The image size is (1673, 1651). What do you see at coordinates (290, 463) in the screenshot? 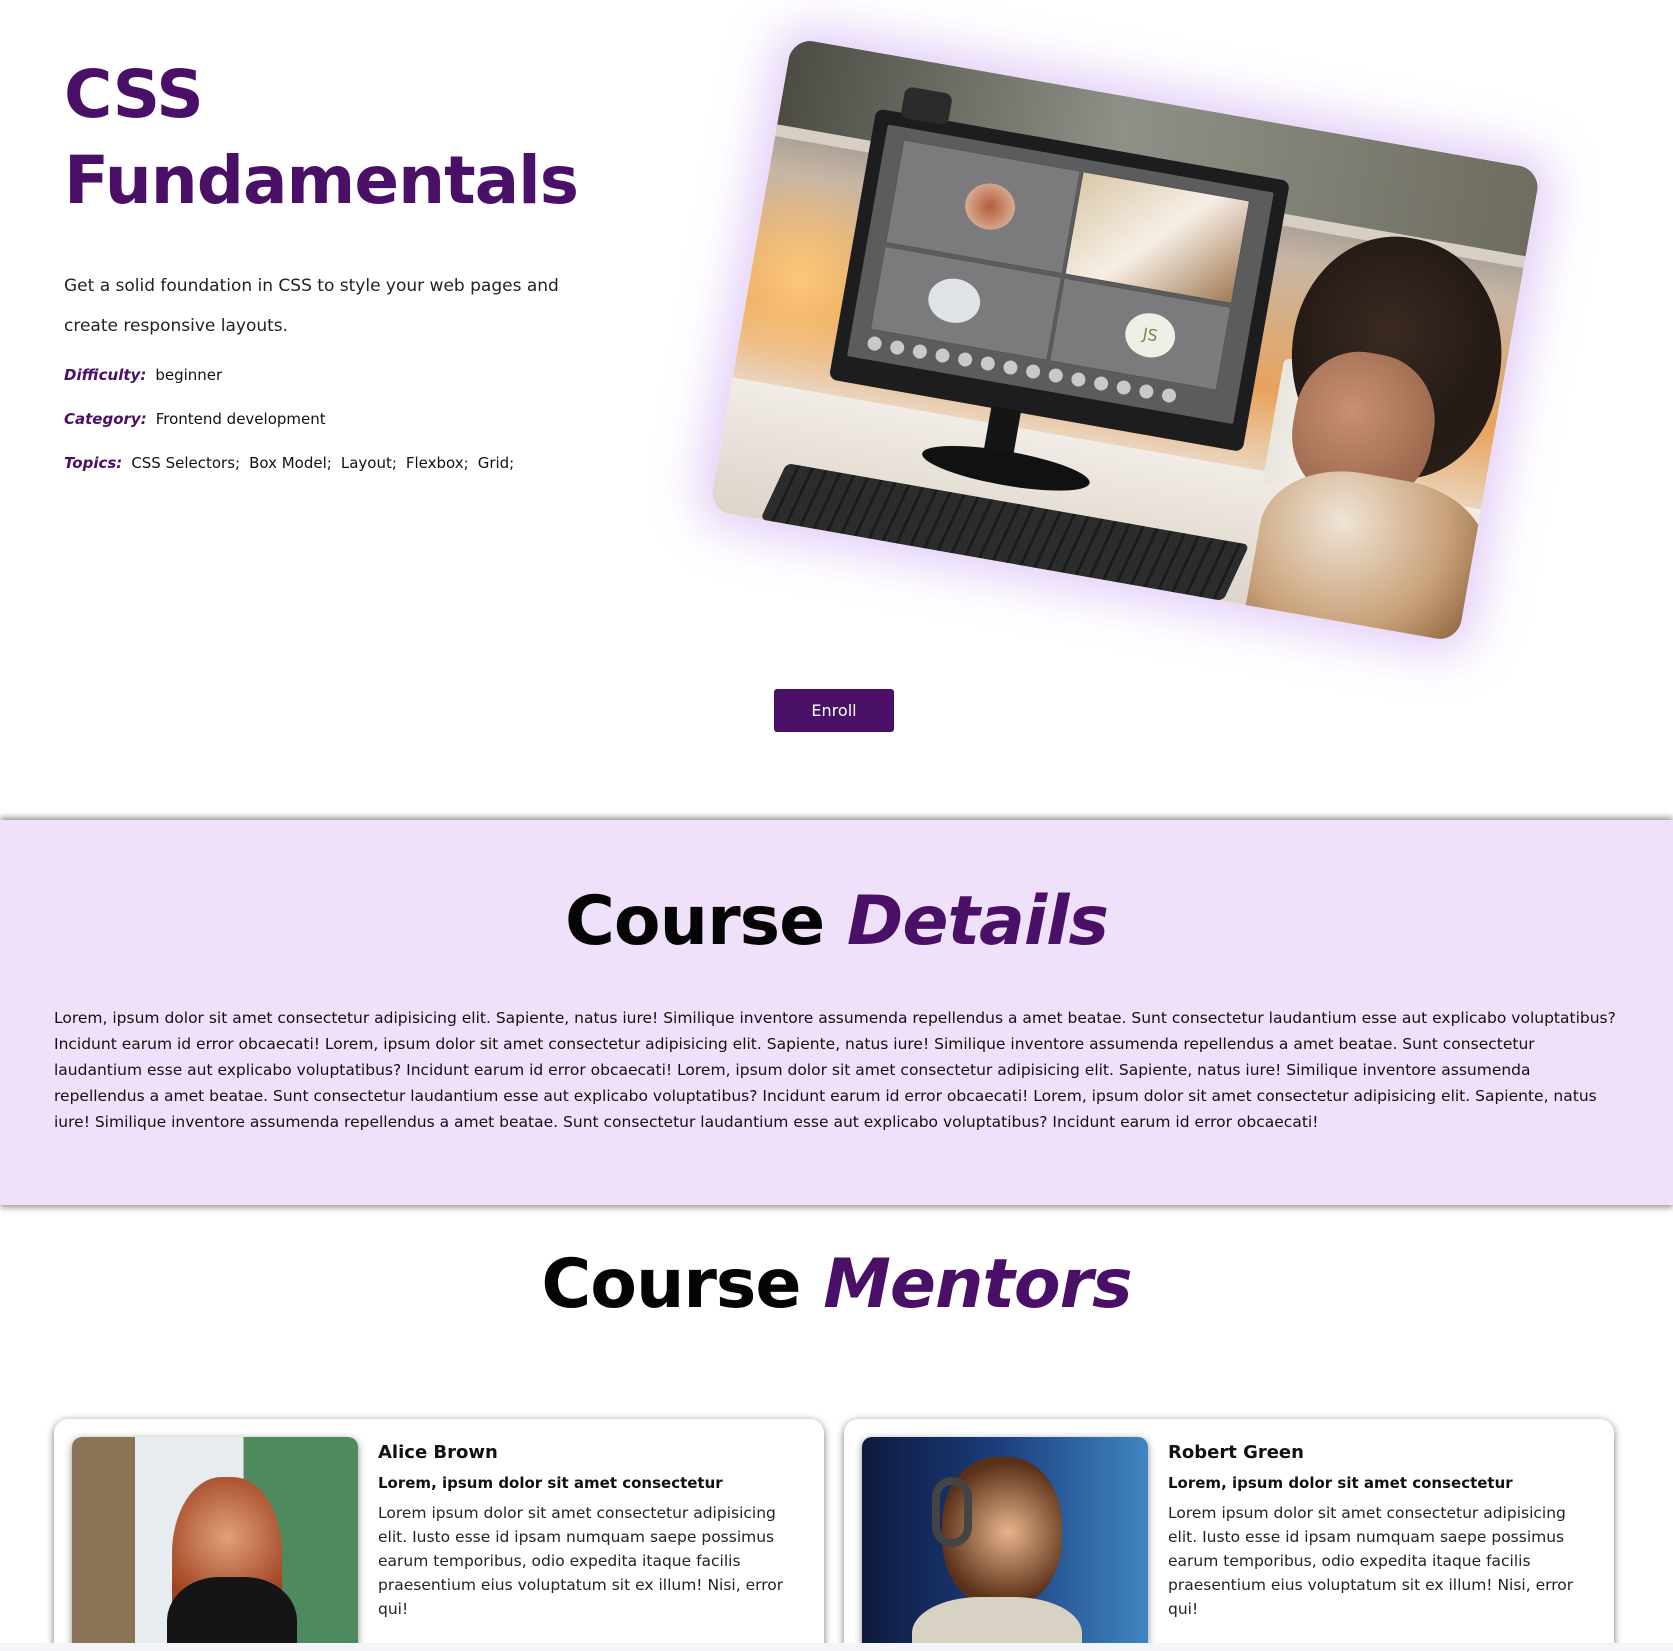
I see `topic-item: Box Model;` at bounding box center [290, 463].